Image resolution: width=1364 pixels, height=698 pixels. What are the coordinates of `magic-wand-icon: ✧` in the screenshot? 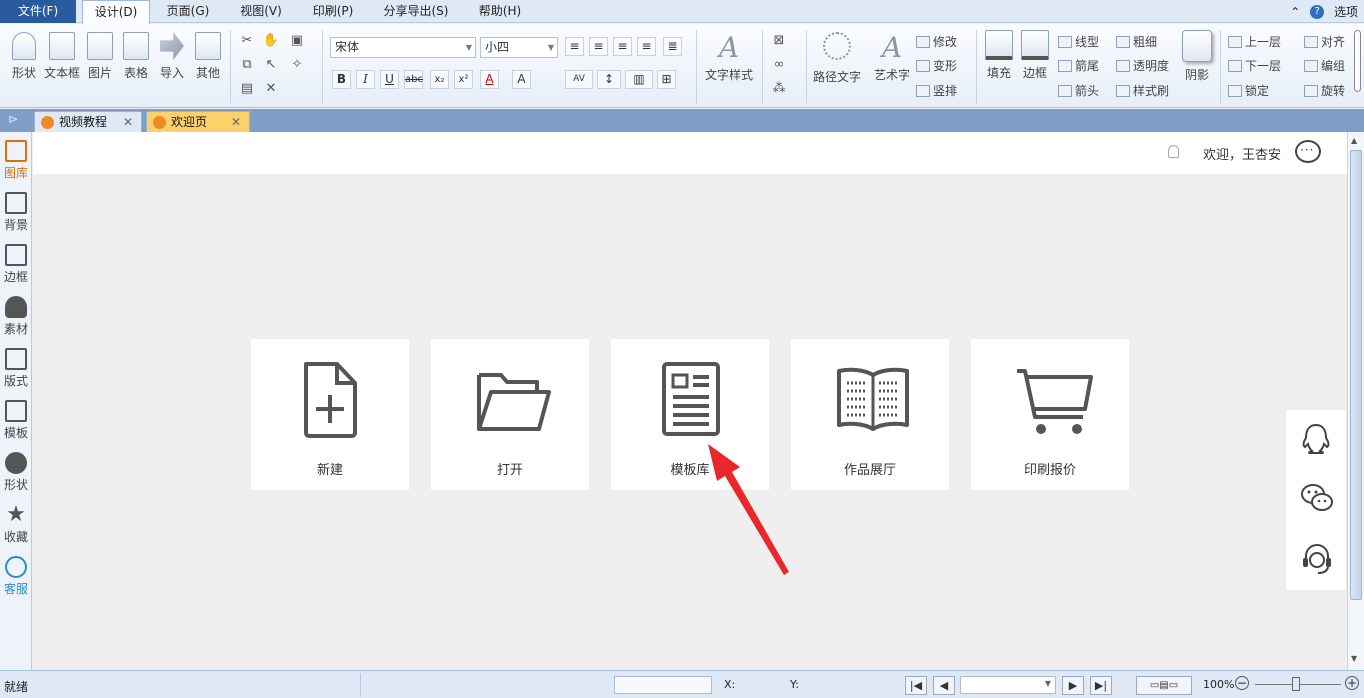 It's located at (297, 65).